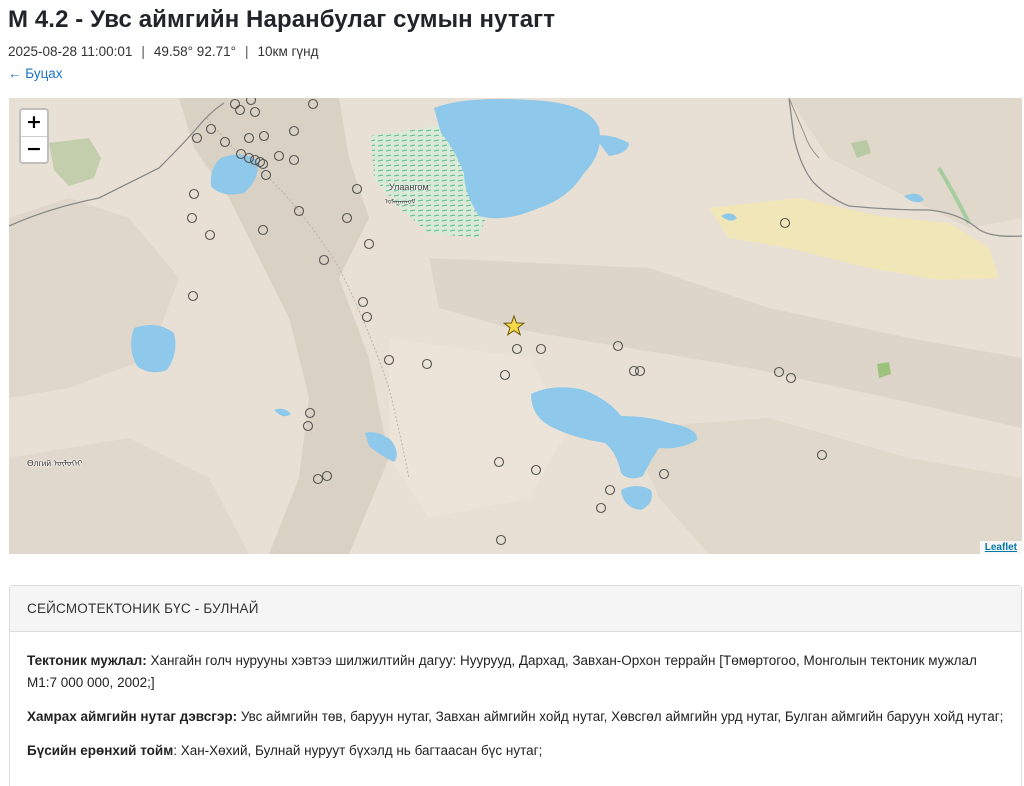 Image resolution: width=1024 pixels, height=786 pixels. What do you see at coordinates (288, 51) in the screenshot?
I see `event-depth: 10км гүнд` at bounding box center [288, 51].